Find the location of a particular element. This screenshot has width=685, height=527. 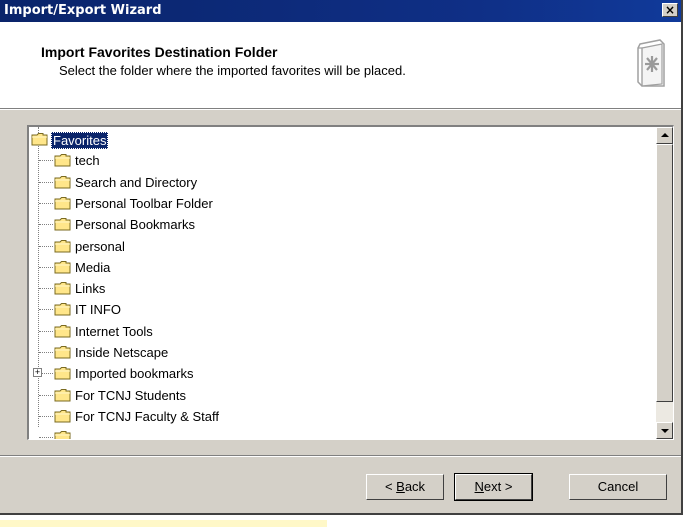

header-divider is located at coordinates (340, 109).